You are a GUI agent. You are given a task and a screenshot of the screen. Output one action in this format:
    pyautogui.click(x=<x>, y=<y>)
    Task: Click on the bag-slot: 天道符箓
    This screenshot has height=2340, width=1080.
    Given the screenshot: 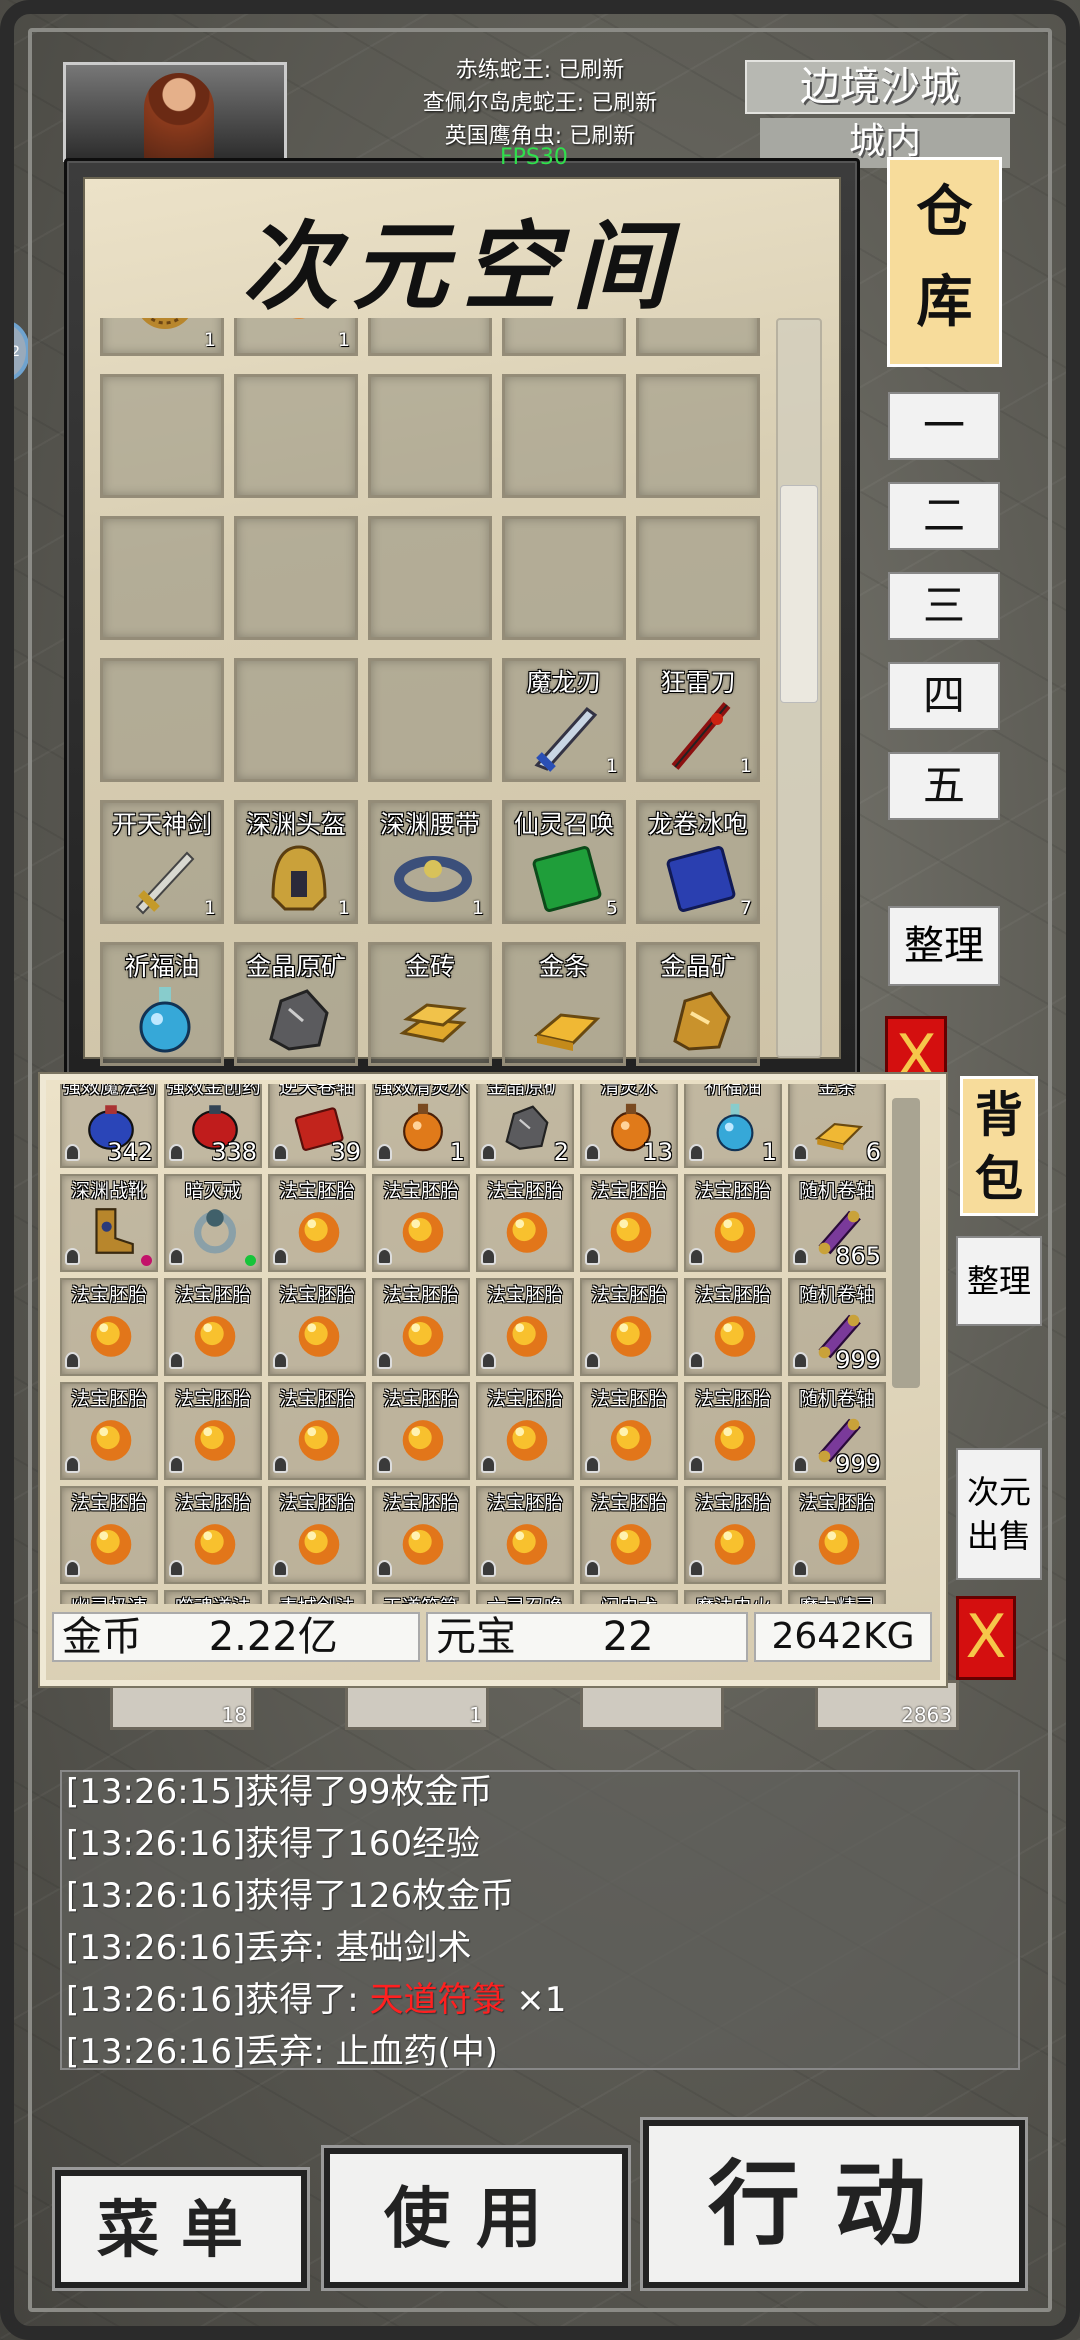 What is the action you would take?
    pyautogui.click(x=421, y=1597)
    